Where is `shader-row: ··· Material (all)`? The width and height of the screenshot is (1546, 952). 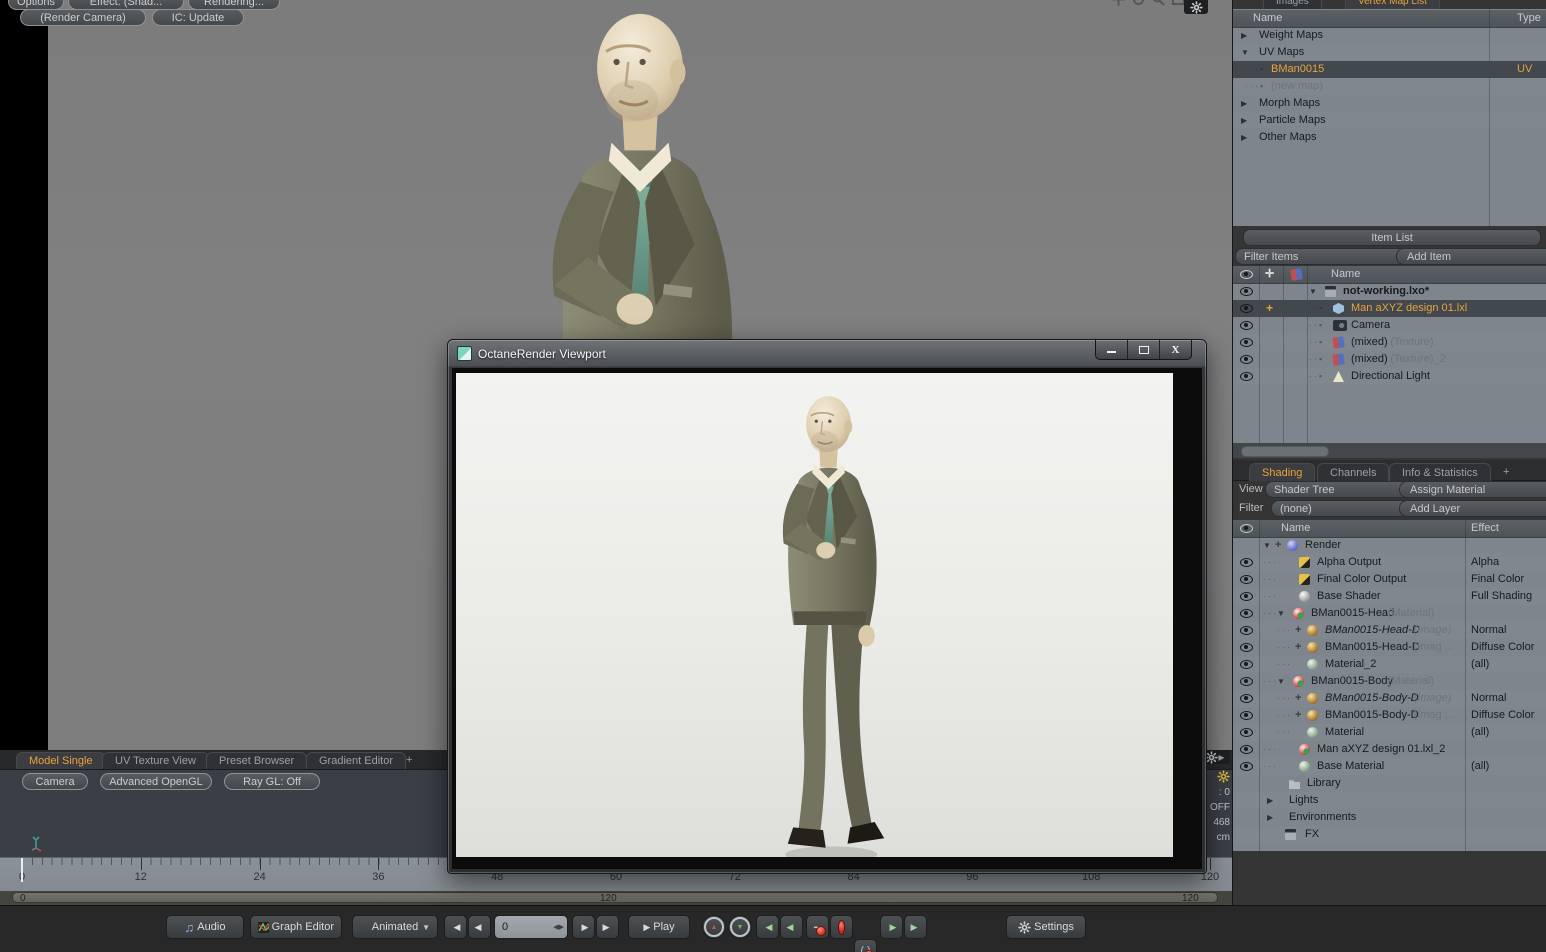 shader-row: ··· Material (all) is located at coordinates (1389, 732).